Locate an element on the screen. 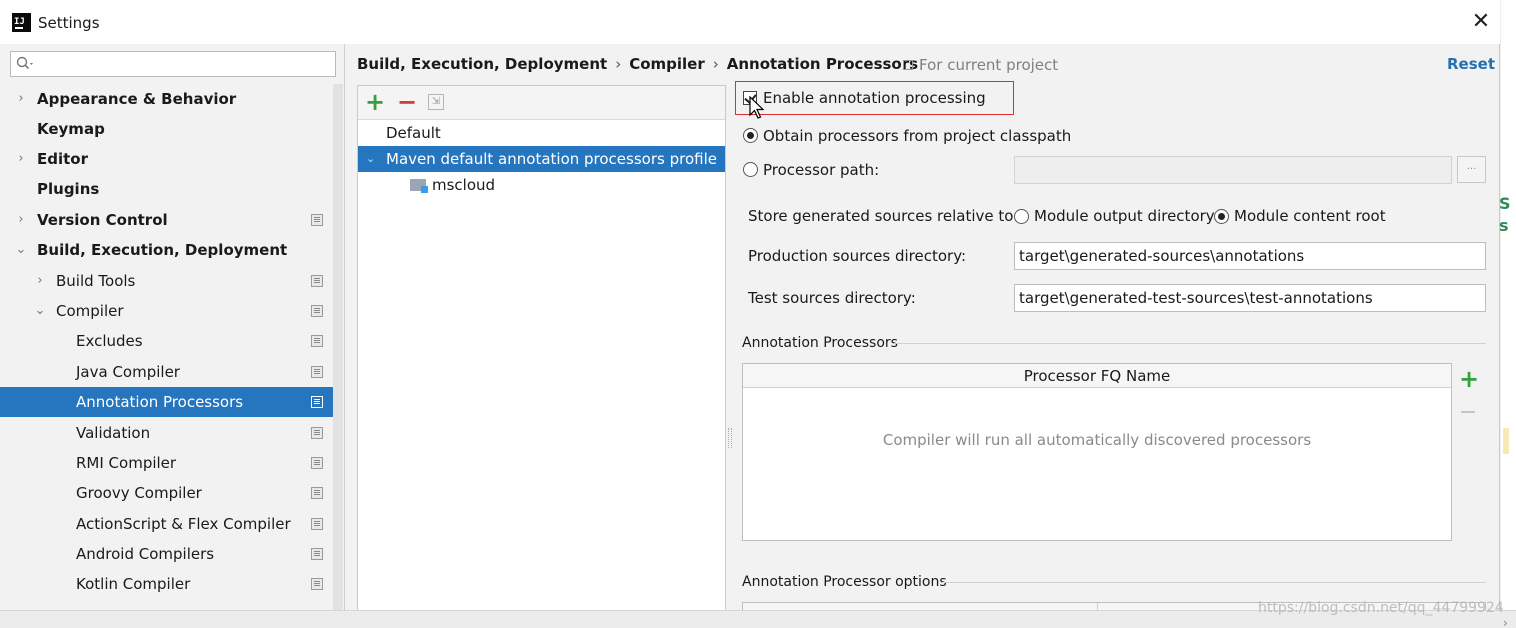 The height and width of the screenshot is (628, 1516). sidebar-item-annotation-processors: Annotation Processors is located at coordinates (171, 402).